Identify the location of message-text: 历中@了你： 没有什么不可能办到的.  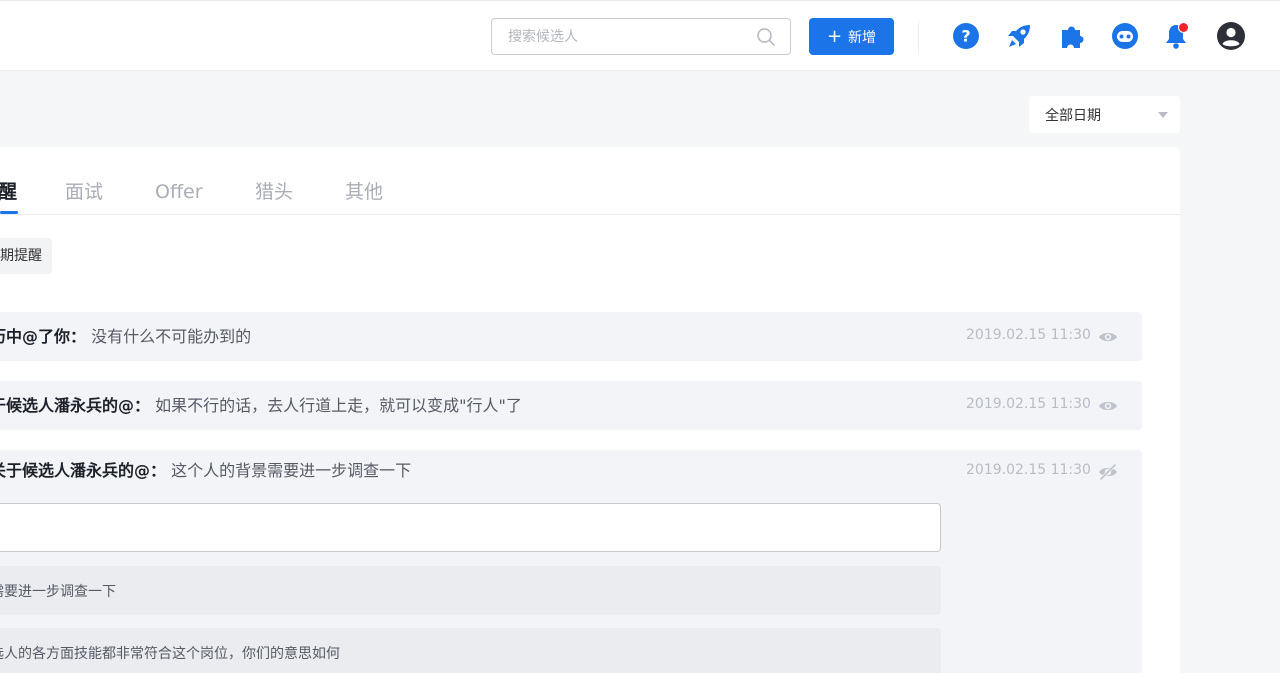
(125, 337).